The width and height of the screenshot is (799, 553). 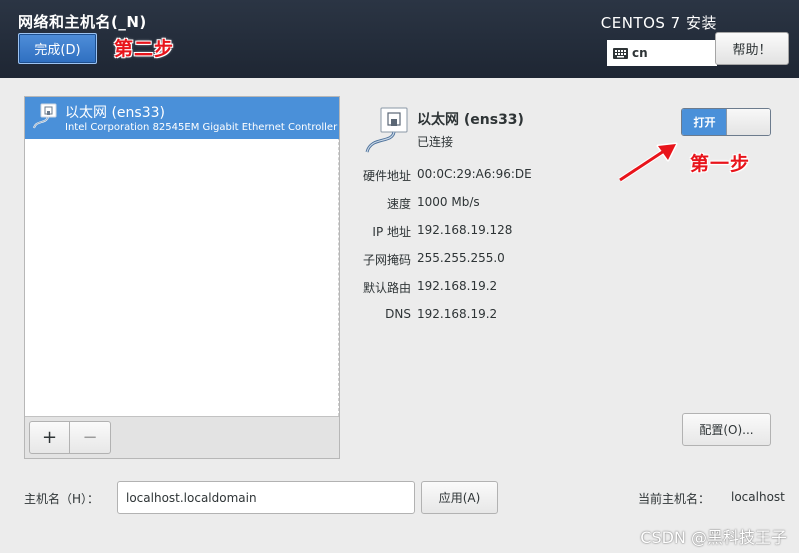 What do you see at coordinates (620, 53) in the screenshot?
I see `keyboard-icon` at bounding box center [620, 53].